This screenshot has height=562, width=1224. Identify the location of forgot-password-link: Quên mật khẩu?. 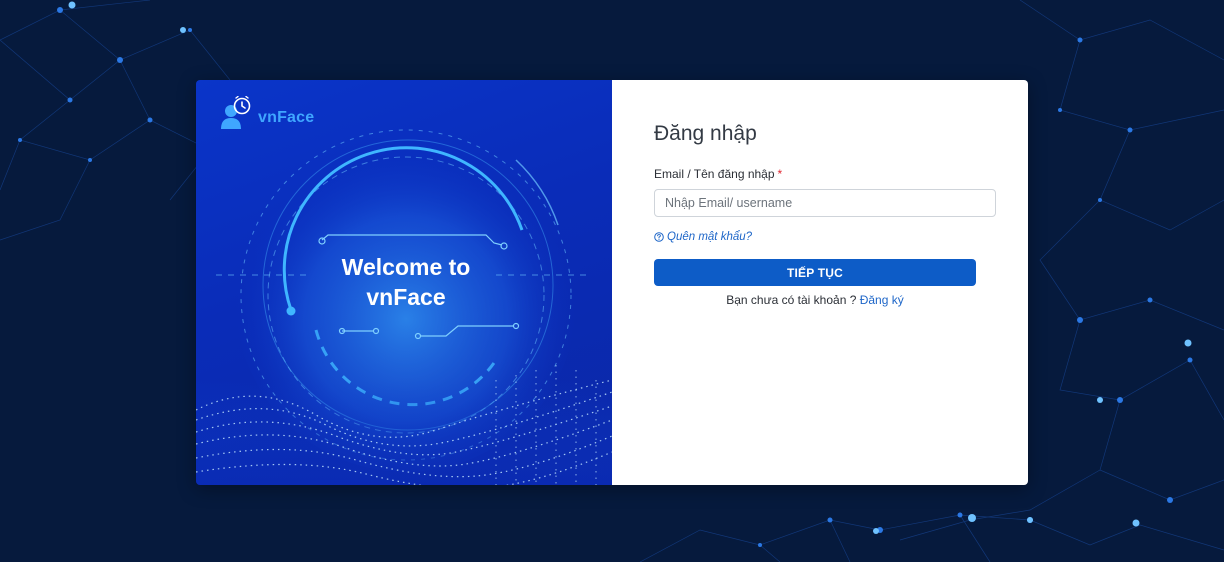
(703, 237).